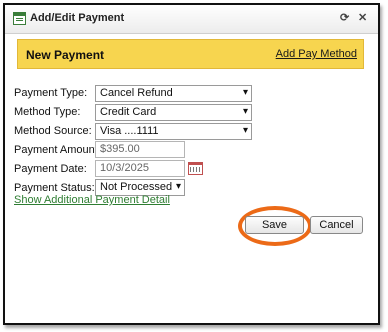 The width and height of the screenshot is (388, 332). What do you see at coordinates (129, 131) in the screenshot?
I see `method-source-value: Visa ....1111` at bounding box center [129, 131].